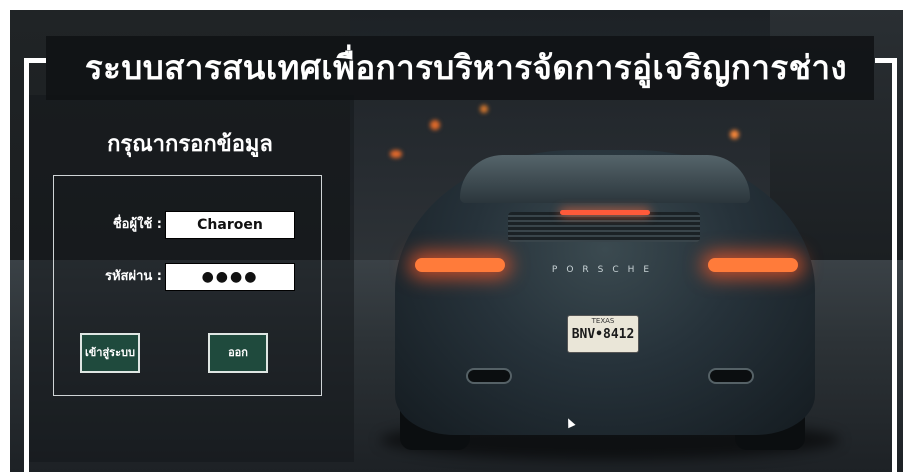 The width and height of the screenshot is (903, 472). I want to click on plate-number: BNV•8412, so click(603, 334).